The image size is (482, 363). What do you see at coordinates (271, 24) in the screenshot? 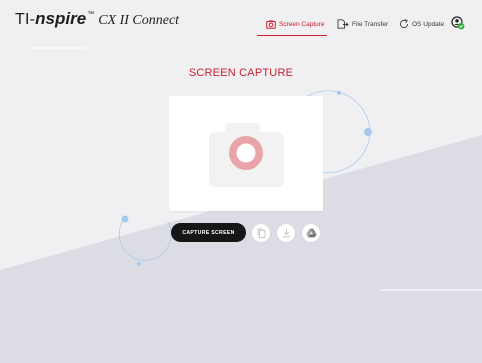
I see `camera-icon` at bounding box center [271, 24].